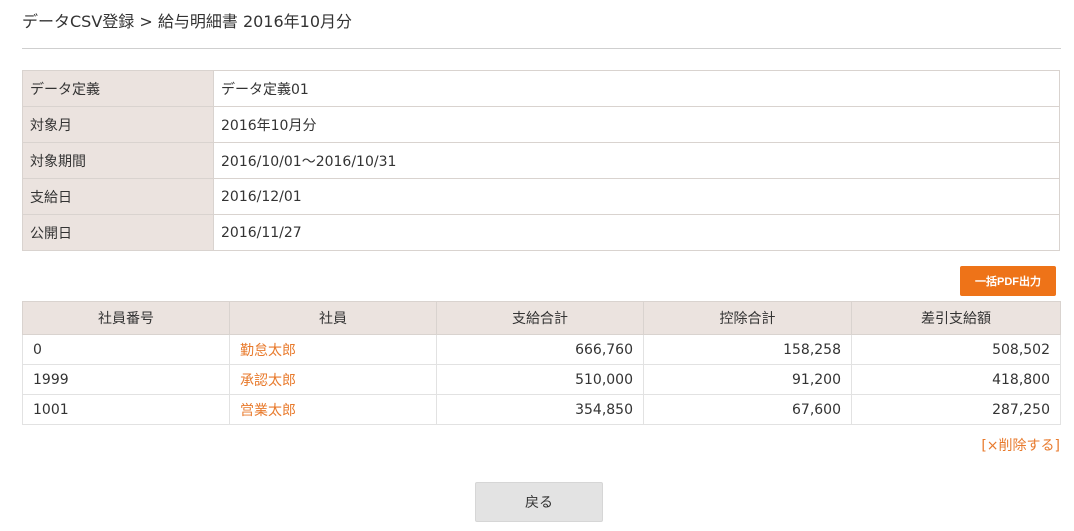 The width and height of the screenshot is (1074, 531). Describe the element at coordinates (636, 88) in the screenshot. I see `info-value: データ定義01` at that location.